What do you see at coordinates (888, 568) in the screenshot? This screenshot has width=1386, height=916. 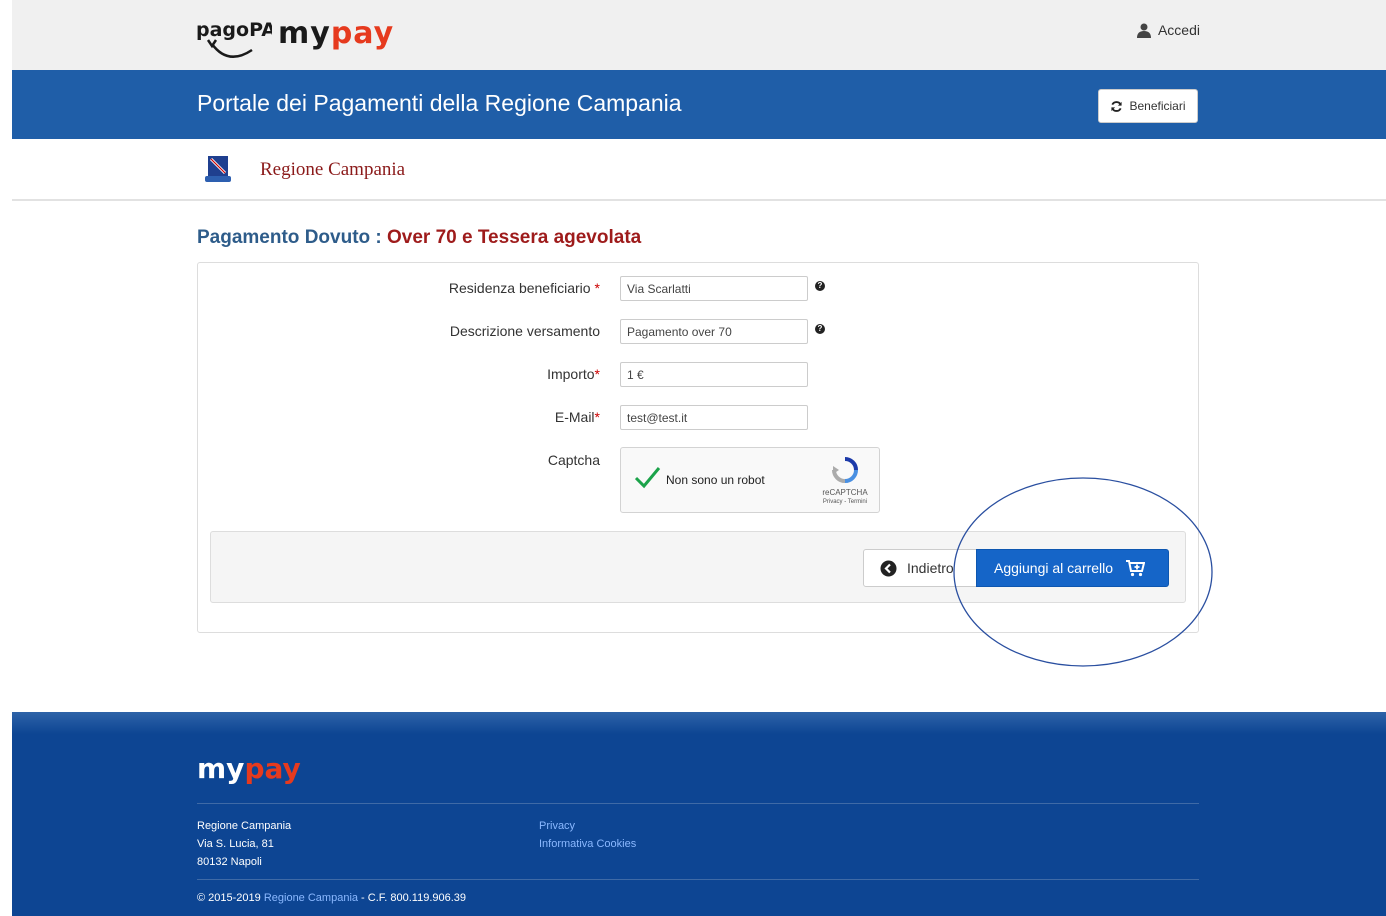 I see `chevron-left-circle-icon` at bounding box center [888, 568].